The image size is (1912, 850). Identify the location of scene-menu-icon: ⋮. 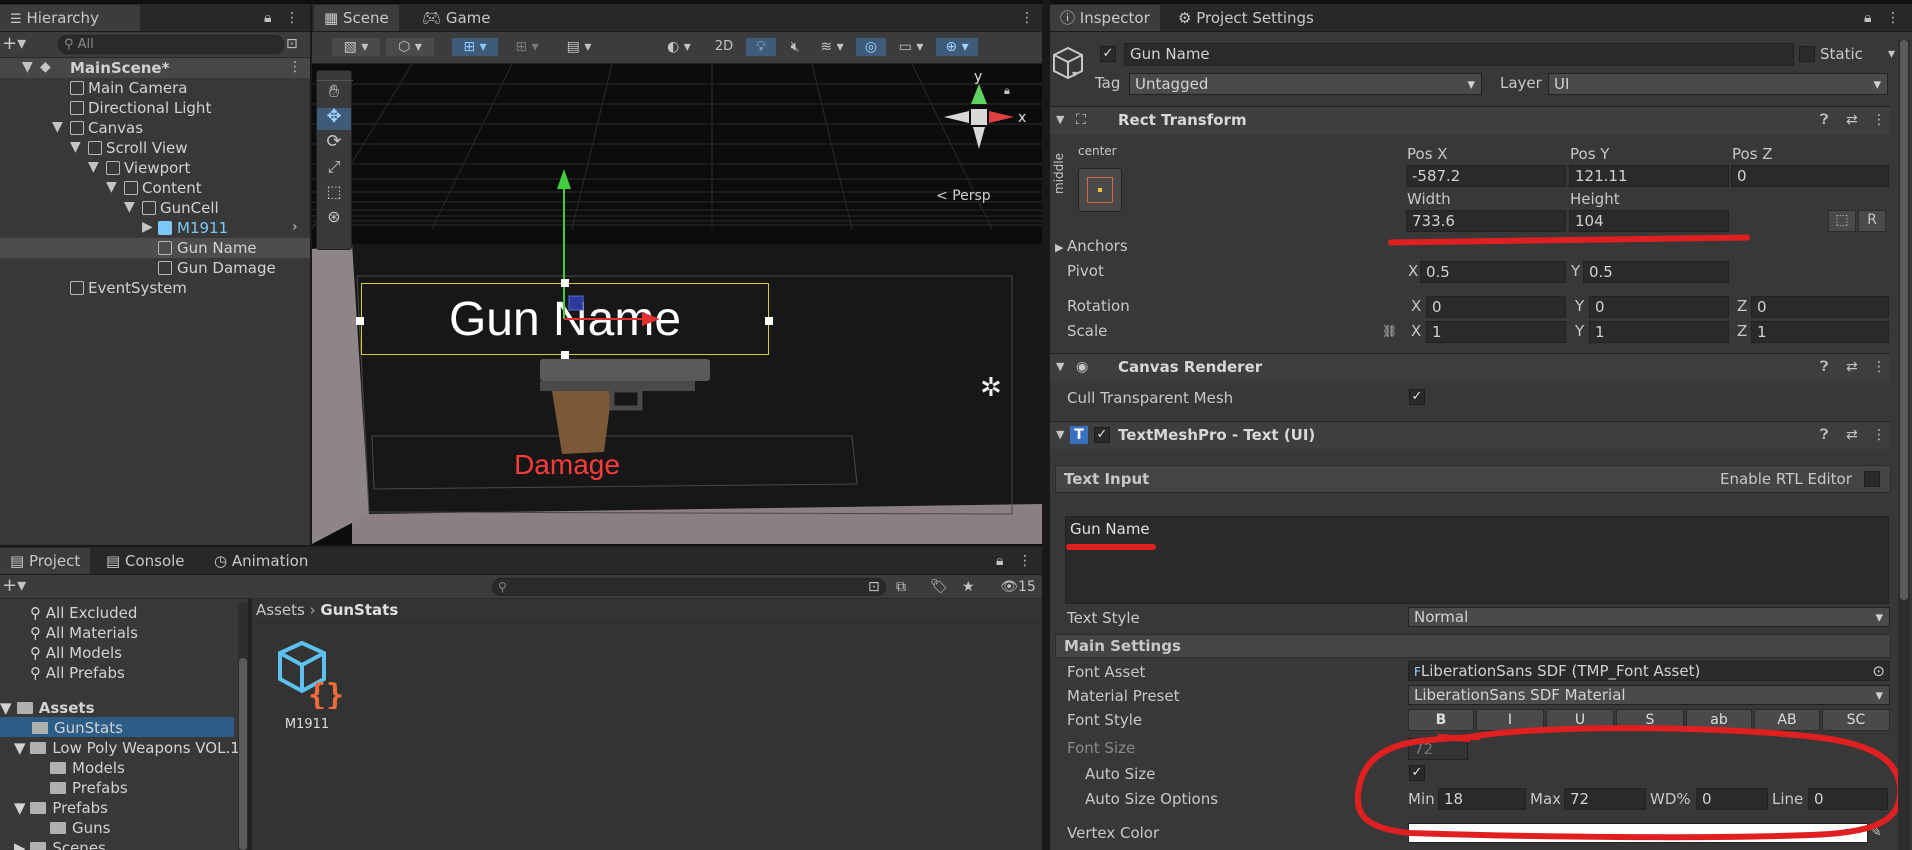
(295, 67).